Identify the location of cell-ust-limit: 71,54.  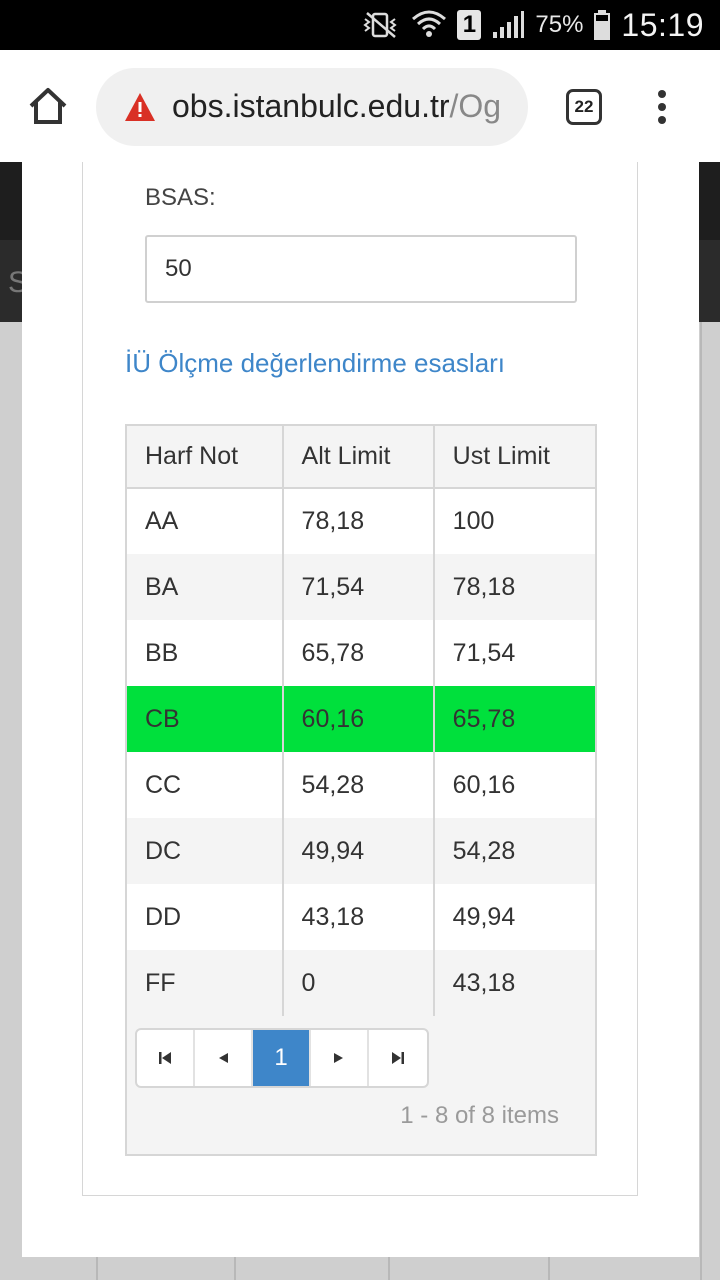
(514, 653).